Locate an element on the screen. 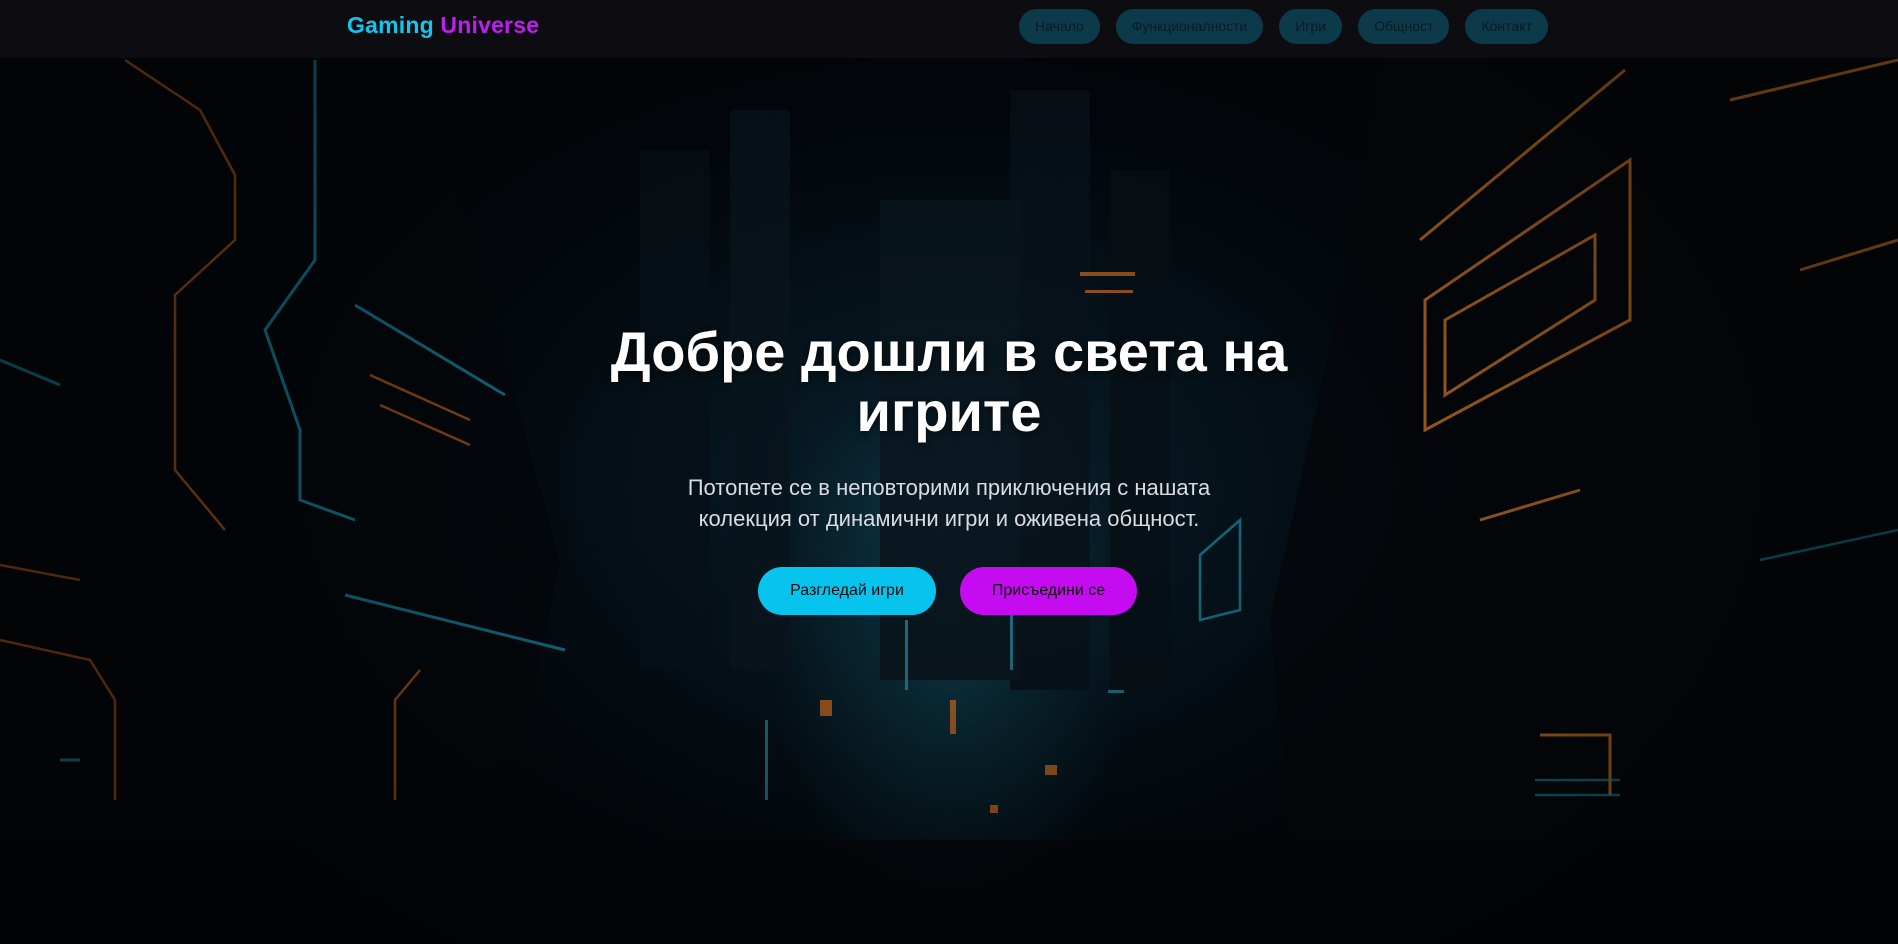 The width and height of the screenshot is (1898, 944). join-button: Присъедини се is located at coordinates (1048, 591).